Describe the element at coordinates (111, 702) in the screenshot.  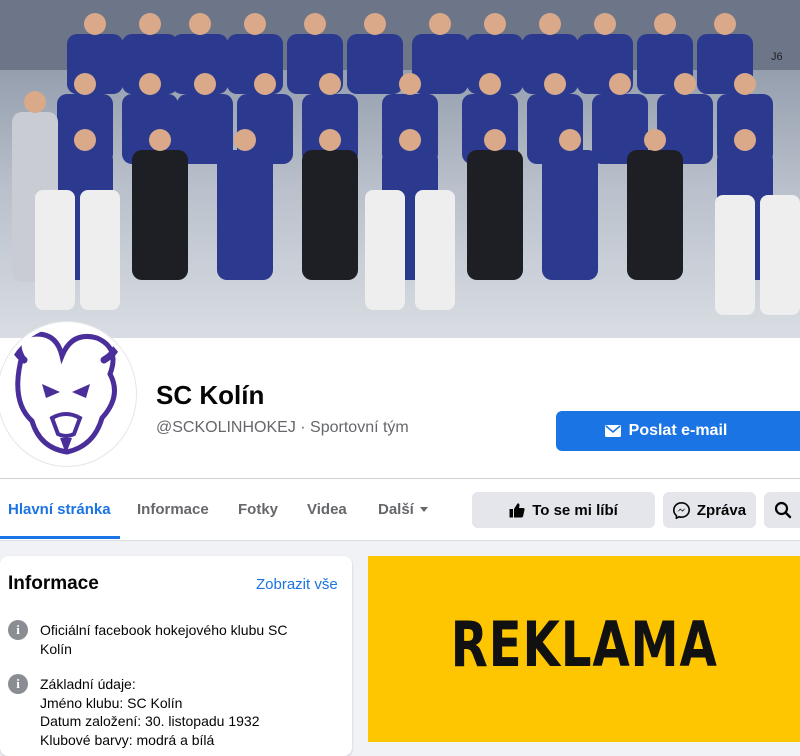
I see `info-line: Jméno klubu: SC Kolín` at that location.